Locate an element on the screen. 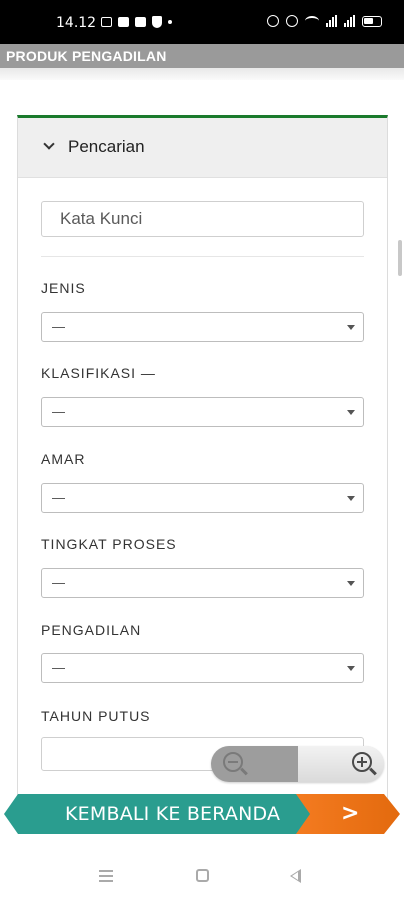 The width and height of the screenshot is (404, 900). select-amar-value: — is located at coordinates (58, 497).